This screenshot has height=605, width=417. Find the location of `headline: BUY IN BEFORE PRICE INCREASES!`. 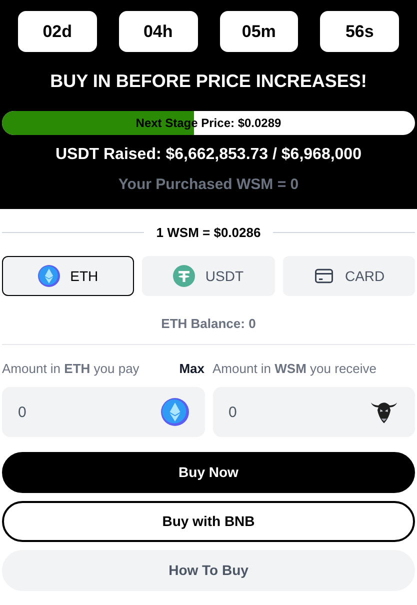

headline: BUY IN BEFORE PRICE INCREASES! is located at coordinates (208, 81).